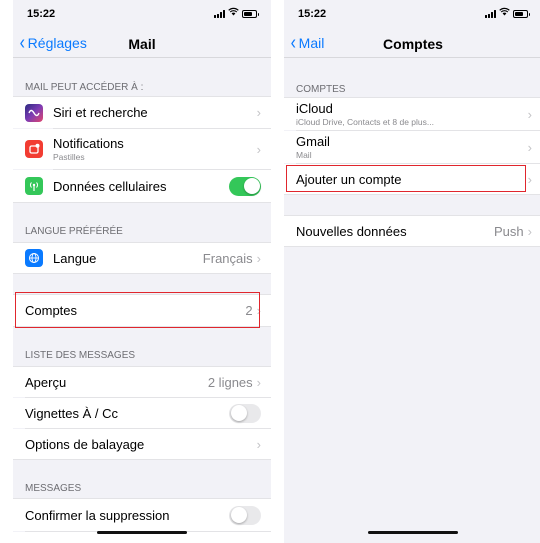 This screenshot has width=540, height=543. Describe the element at coordinates (34, 258) in the screenshot. I see `globe-icon` at that location.